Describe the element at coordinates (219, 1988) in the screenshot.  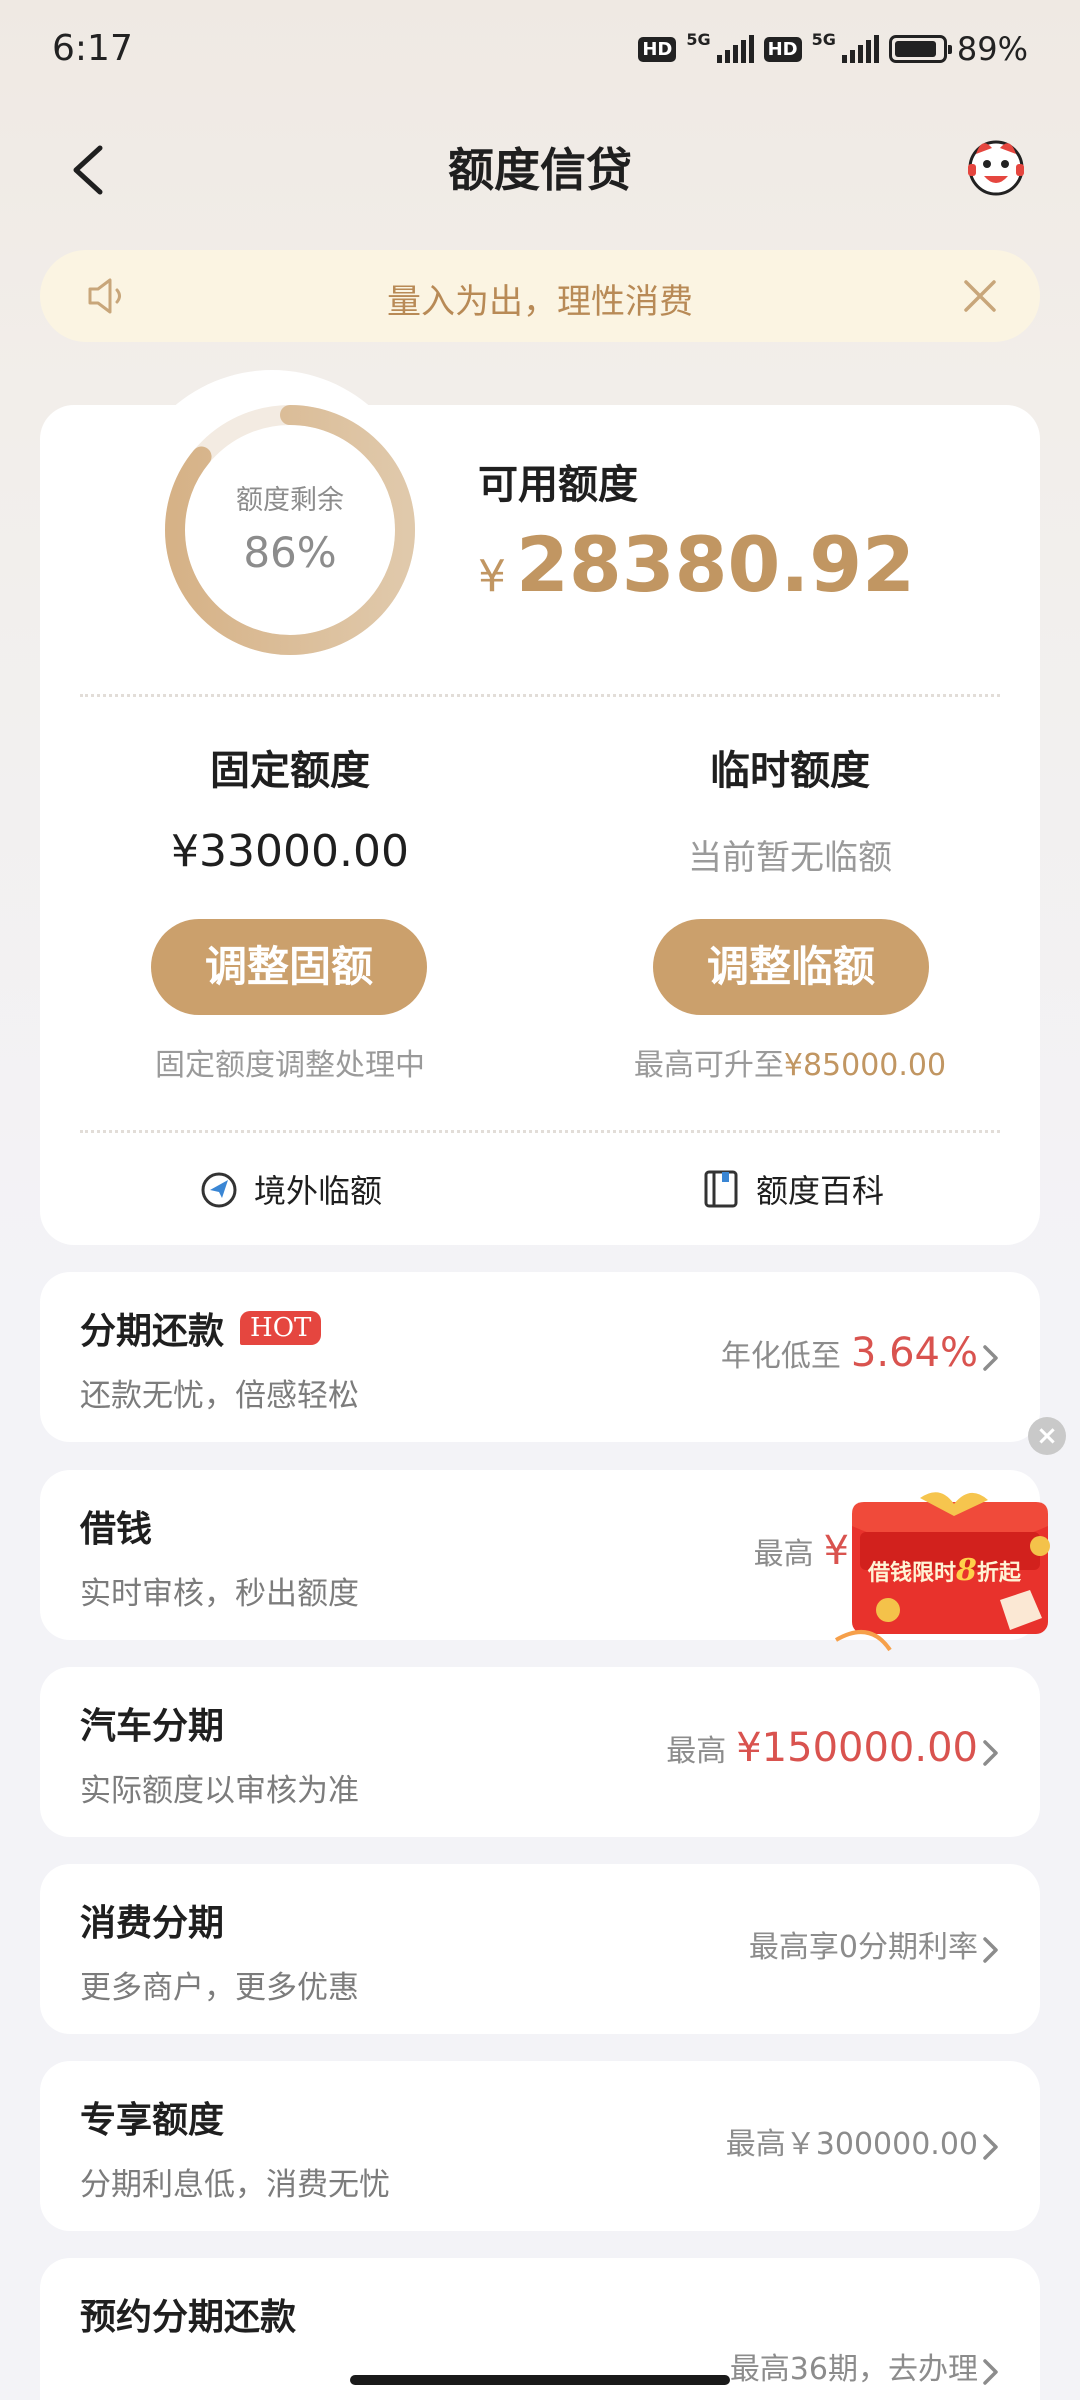
I see `list-item-subtitle: 更多商户，更多优惠` at that location.